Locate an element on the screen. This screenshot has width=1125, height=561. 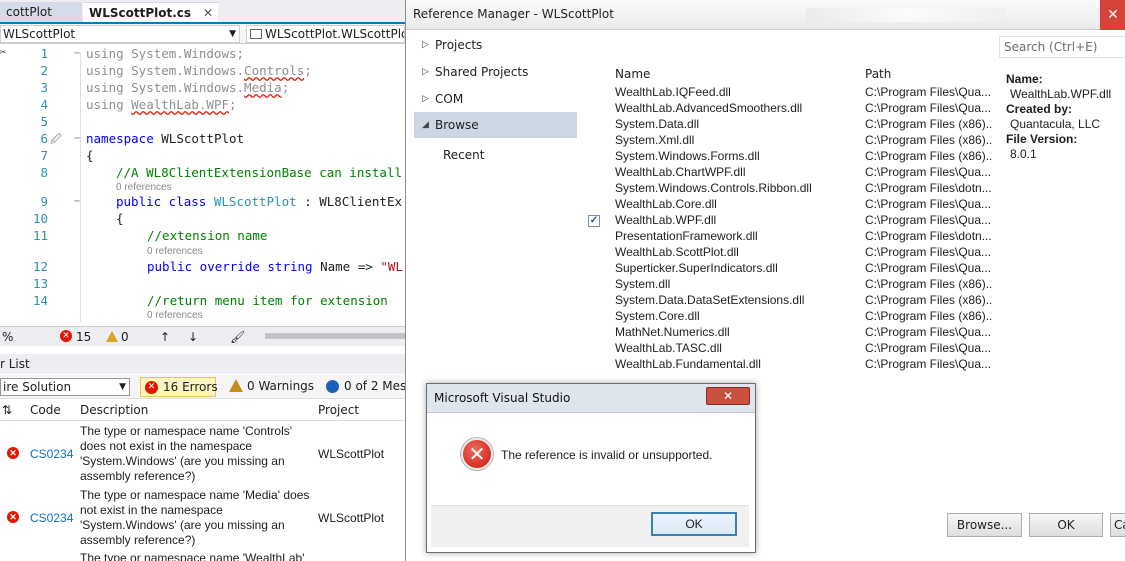
column-project: Project is located at coordinates (338, 410).